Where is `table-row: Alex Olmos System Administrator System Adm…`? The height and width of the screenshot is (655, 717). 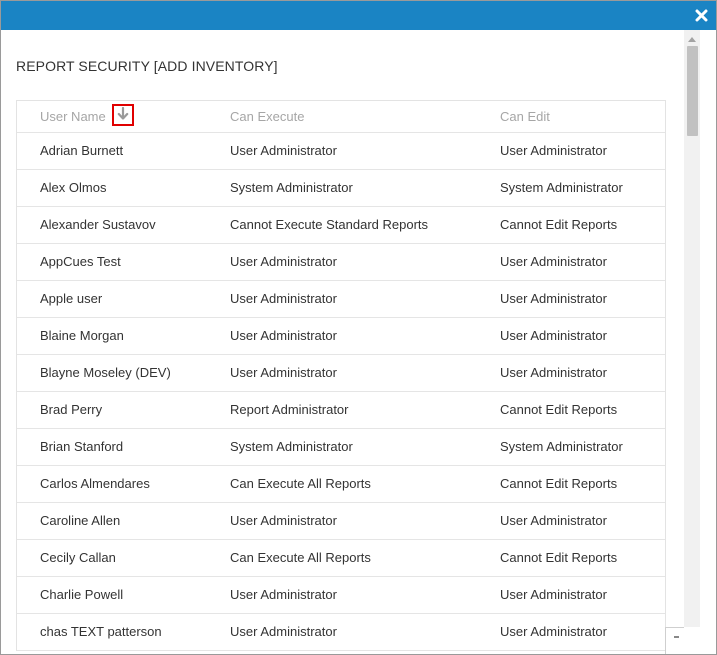 table-row: Alex Olmos System Administrator System Adm… is located at coordinates (341, 188).